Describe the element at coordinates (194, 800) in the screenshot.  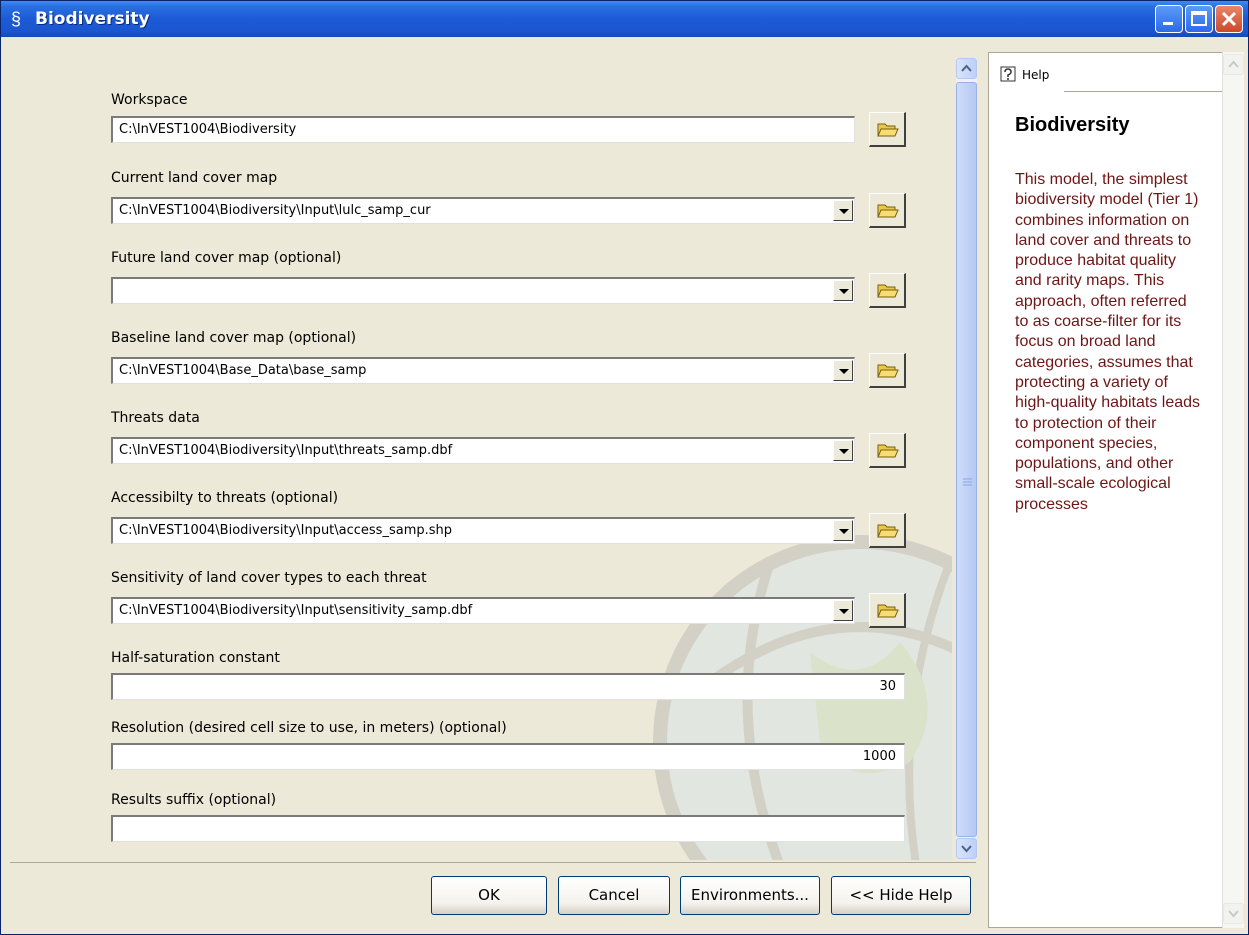
I see `results-suffix-label: Results suffix (optional)` at that location.